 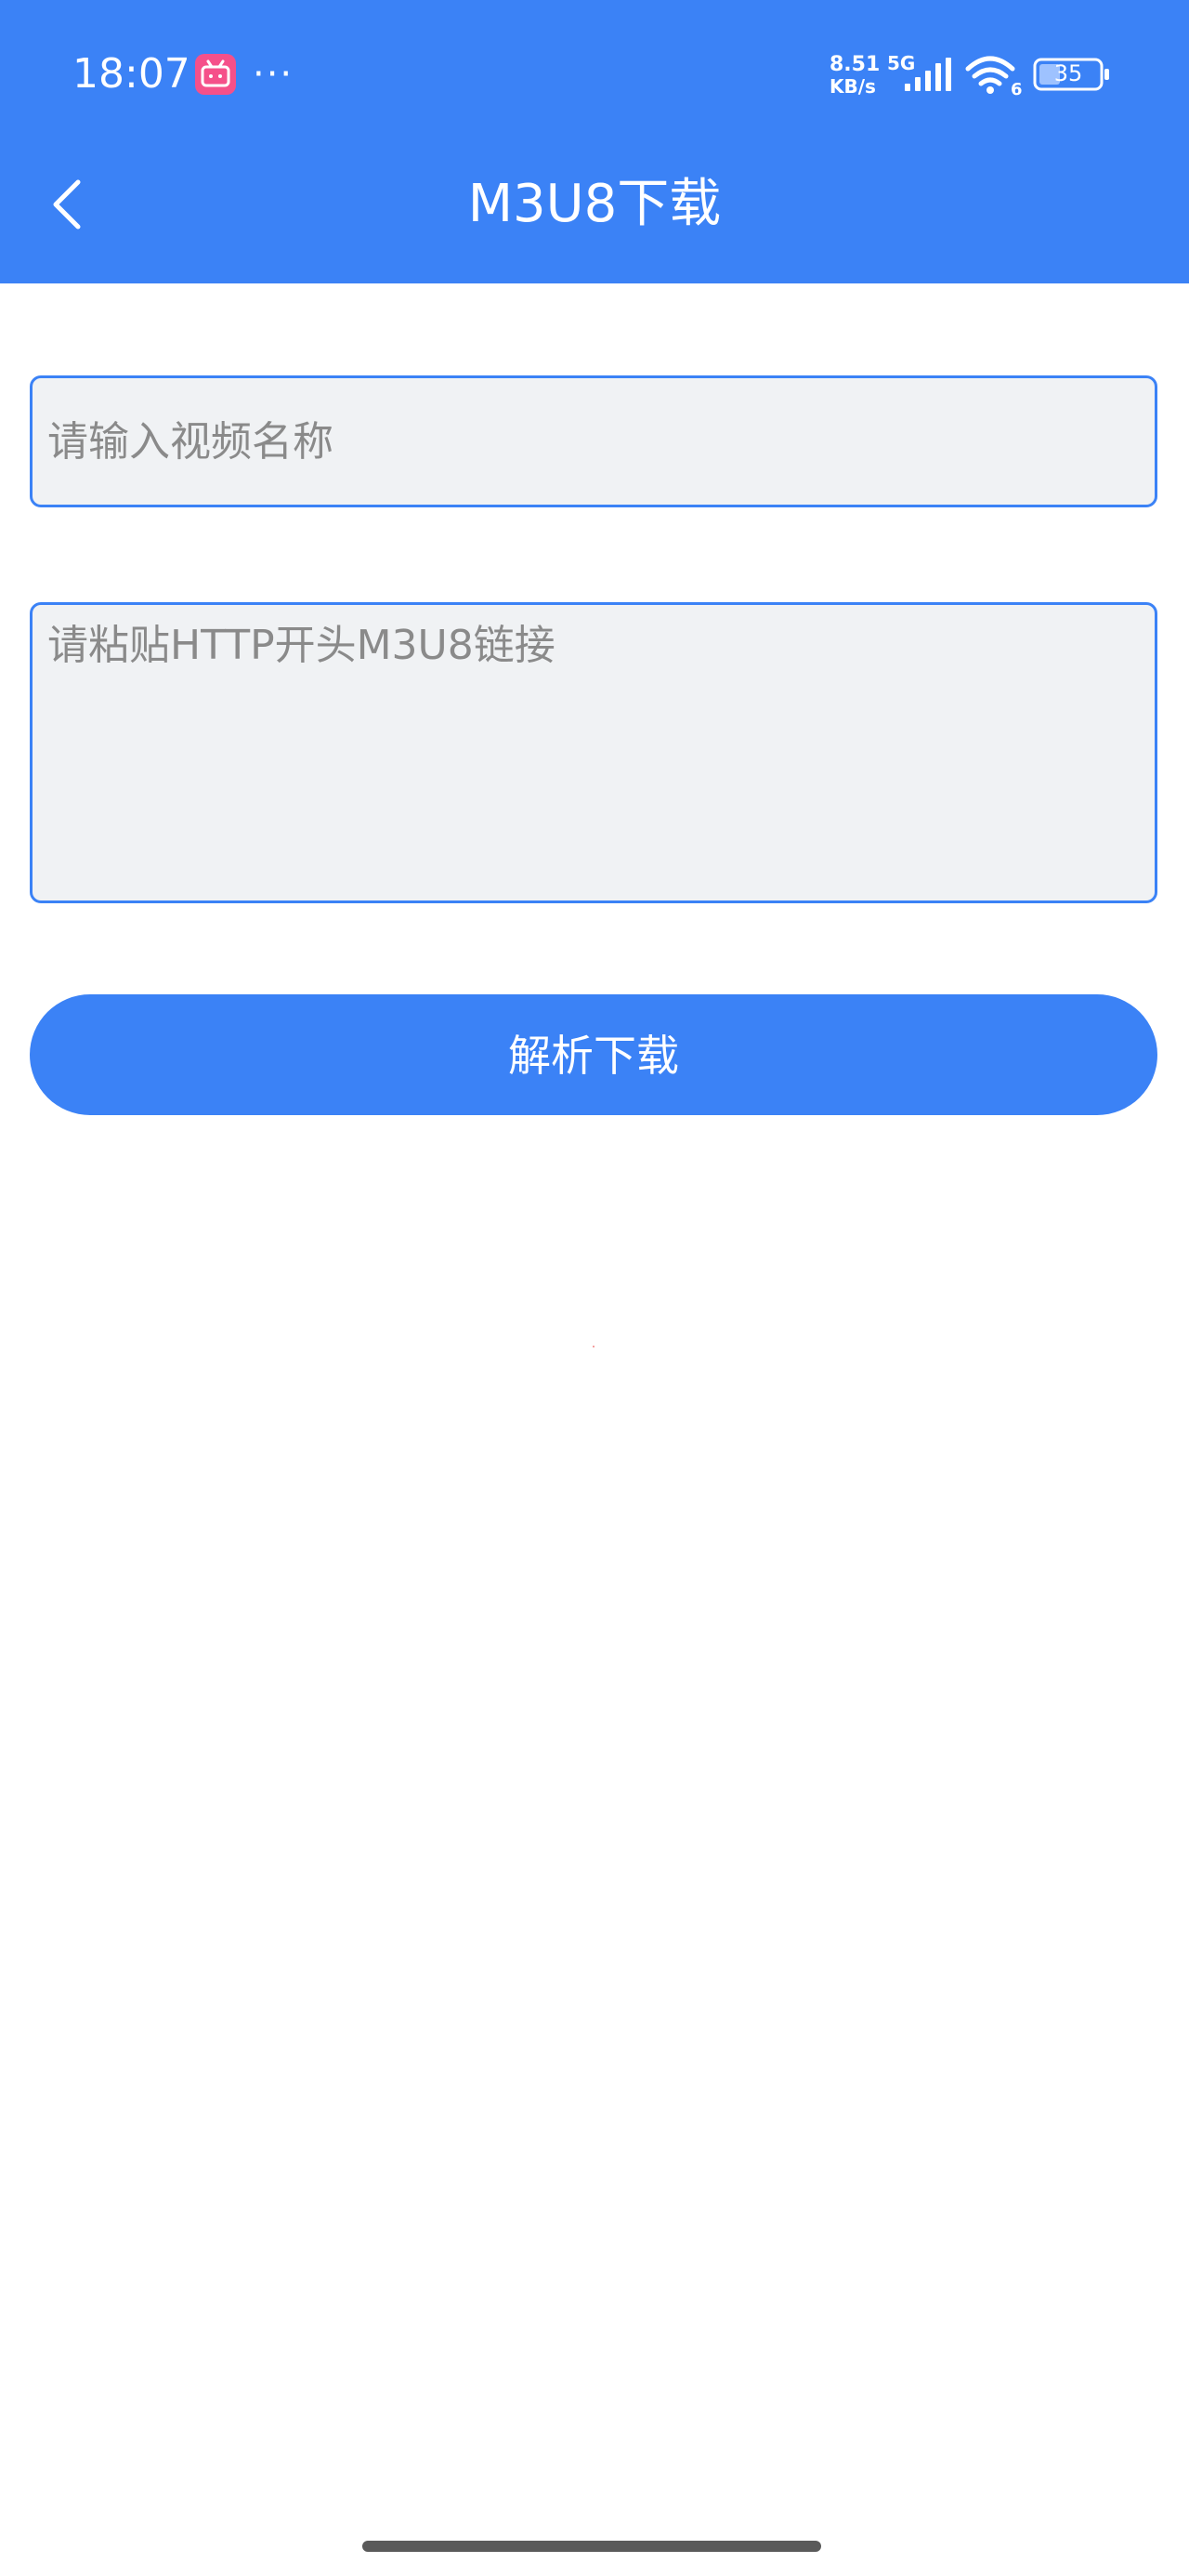 I want to click on battery-level: 35, so click(x=1068, y=73).